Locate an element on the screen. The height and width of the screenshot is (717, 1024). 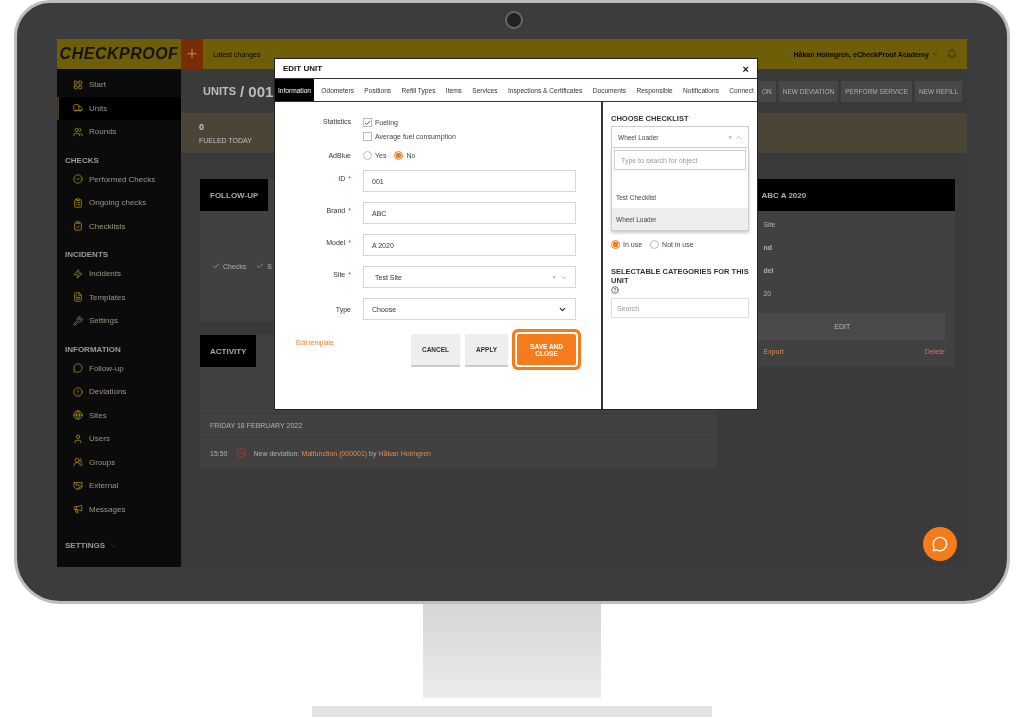
section-heading: CHECKS is located at coordinates (82, 160).